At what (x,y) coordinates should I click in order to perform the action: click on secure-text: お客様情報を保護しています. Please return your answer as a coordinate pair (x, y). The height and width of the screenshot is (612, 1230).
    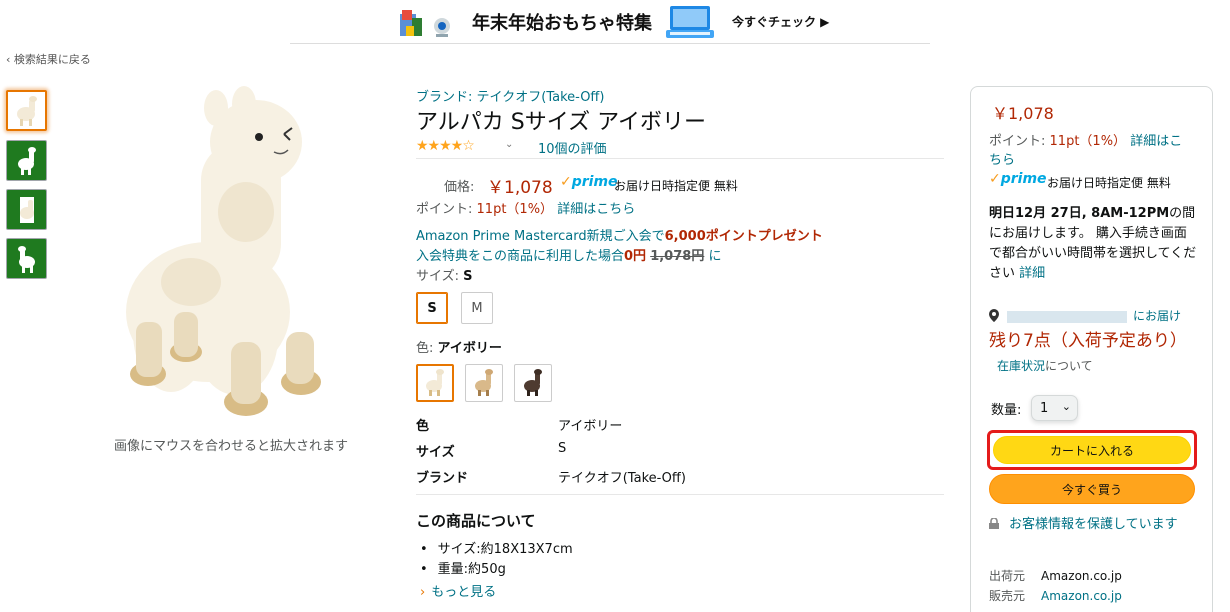
    Looking at the image, I should click on (1093, 524).